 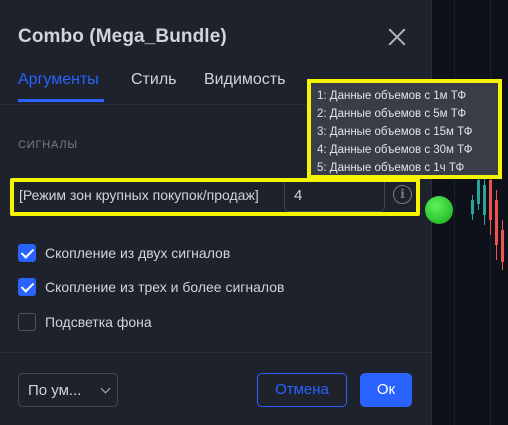 I want to click on dialog-title: Combo (Mega_Bundle), so click(x=122, y=36).